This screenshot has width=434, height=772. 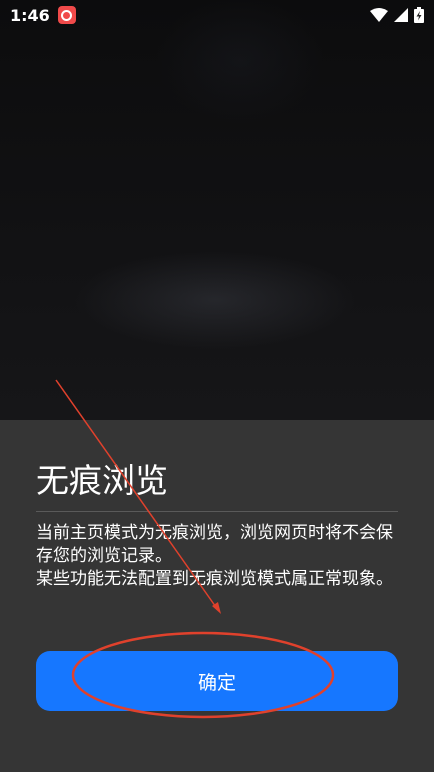 What do you see at coordinates (419, 15) in the screenshot?
I see `battery-charging-icon` at bounding box center [419, 15].